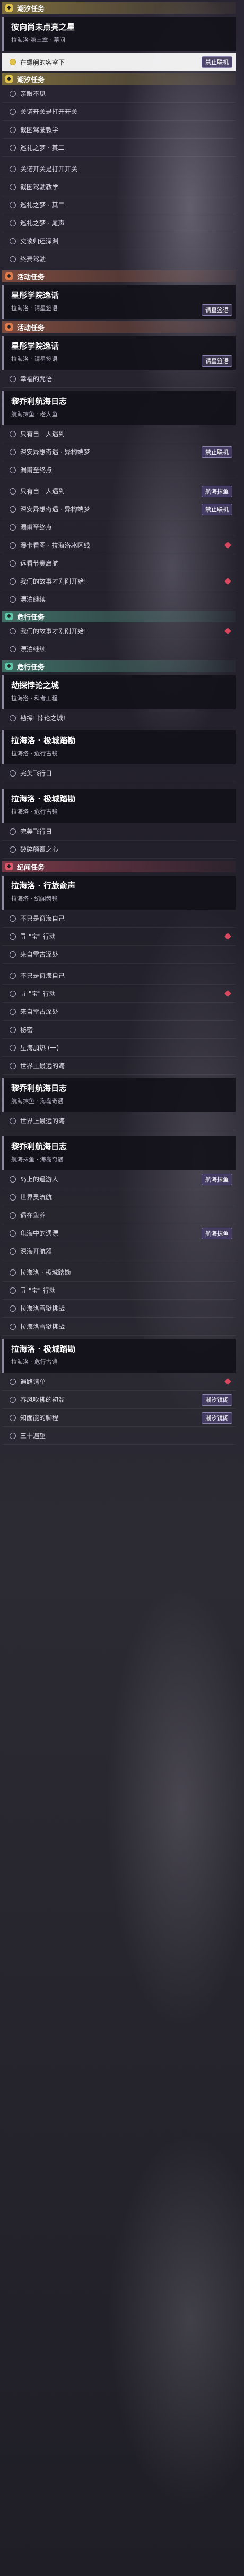 The width and height of the screenshot is (244, 2576). Describe the element at coordinates (43, 976) in the screenshot. I see `step-label: 不只是窗海自己` at that location.